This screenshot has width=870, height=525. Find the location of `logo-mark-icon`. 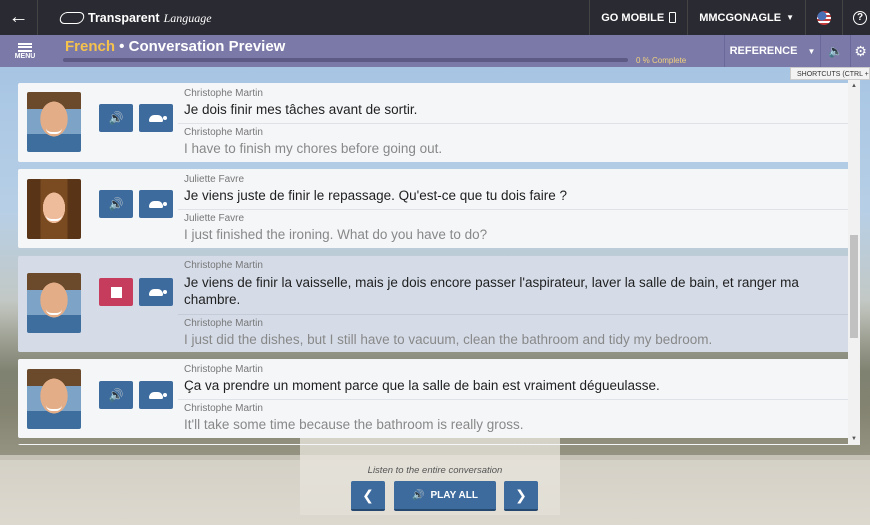

logo-mark-icon is located at coordinates (72, 18).